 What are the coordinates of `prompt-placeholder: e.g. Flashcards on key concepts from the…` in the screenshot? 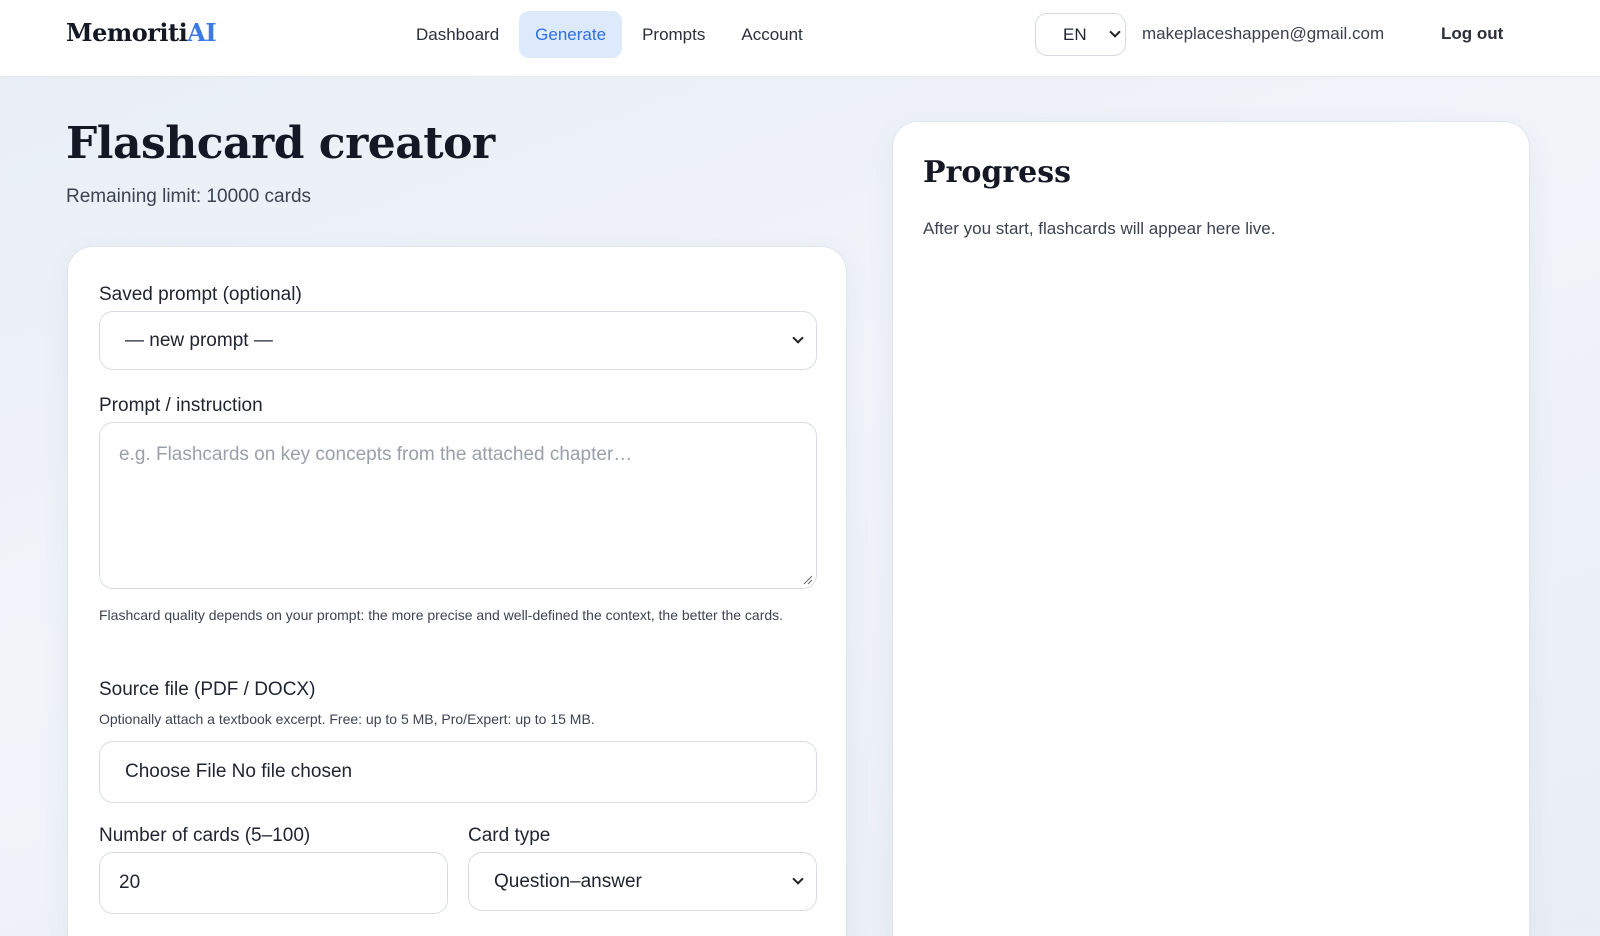 It's located at (376, 454).